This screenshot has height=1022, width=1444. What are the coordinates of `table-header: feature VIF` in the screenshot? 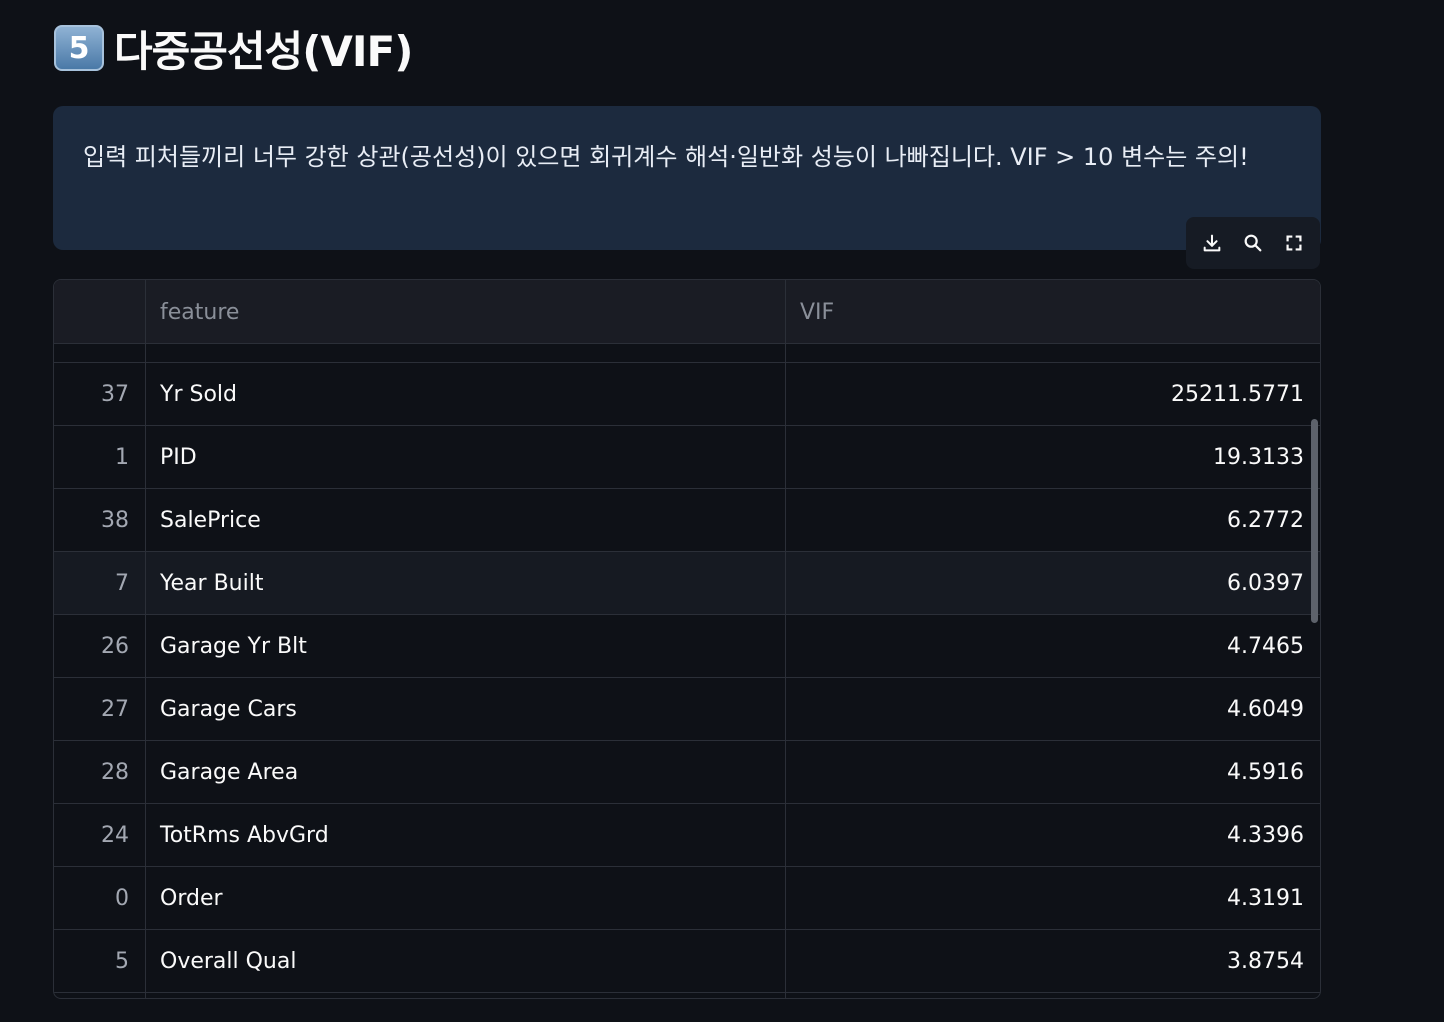 It's located at (687, 312).